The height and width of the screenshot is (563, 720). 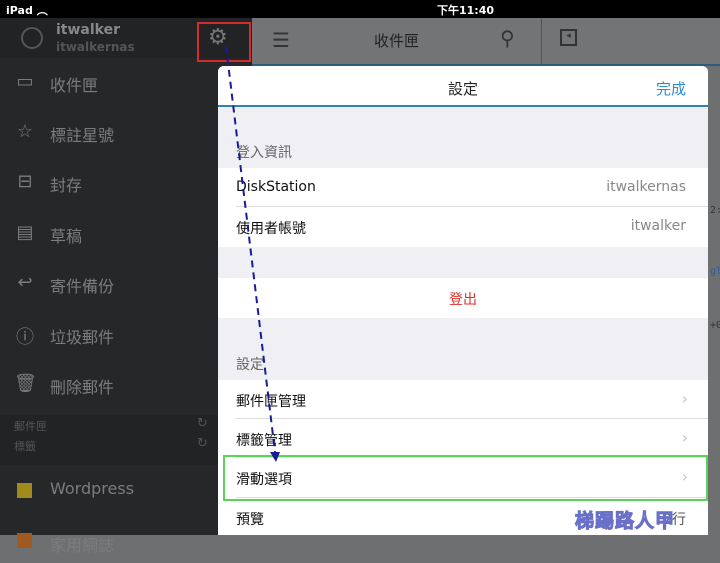 I want to click on annotation-arrow, so click(x=252, y=253).